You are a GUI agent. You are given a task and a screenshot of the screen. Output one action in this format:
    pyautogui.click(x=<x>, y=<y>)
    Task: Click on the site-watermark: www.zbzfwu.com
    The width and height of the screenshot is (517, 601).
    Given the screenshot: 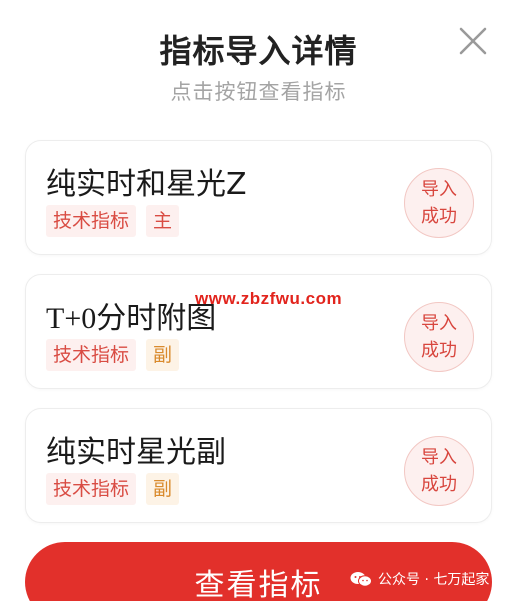 What is the action you would take?
    pyautogui.click(x=269, y=298)
    